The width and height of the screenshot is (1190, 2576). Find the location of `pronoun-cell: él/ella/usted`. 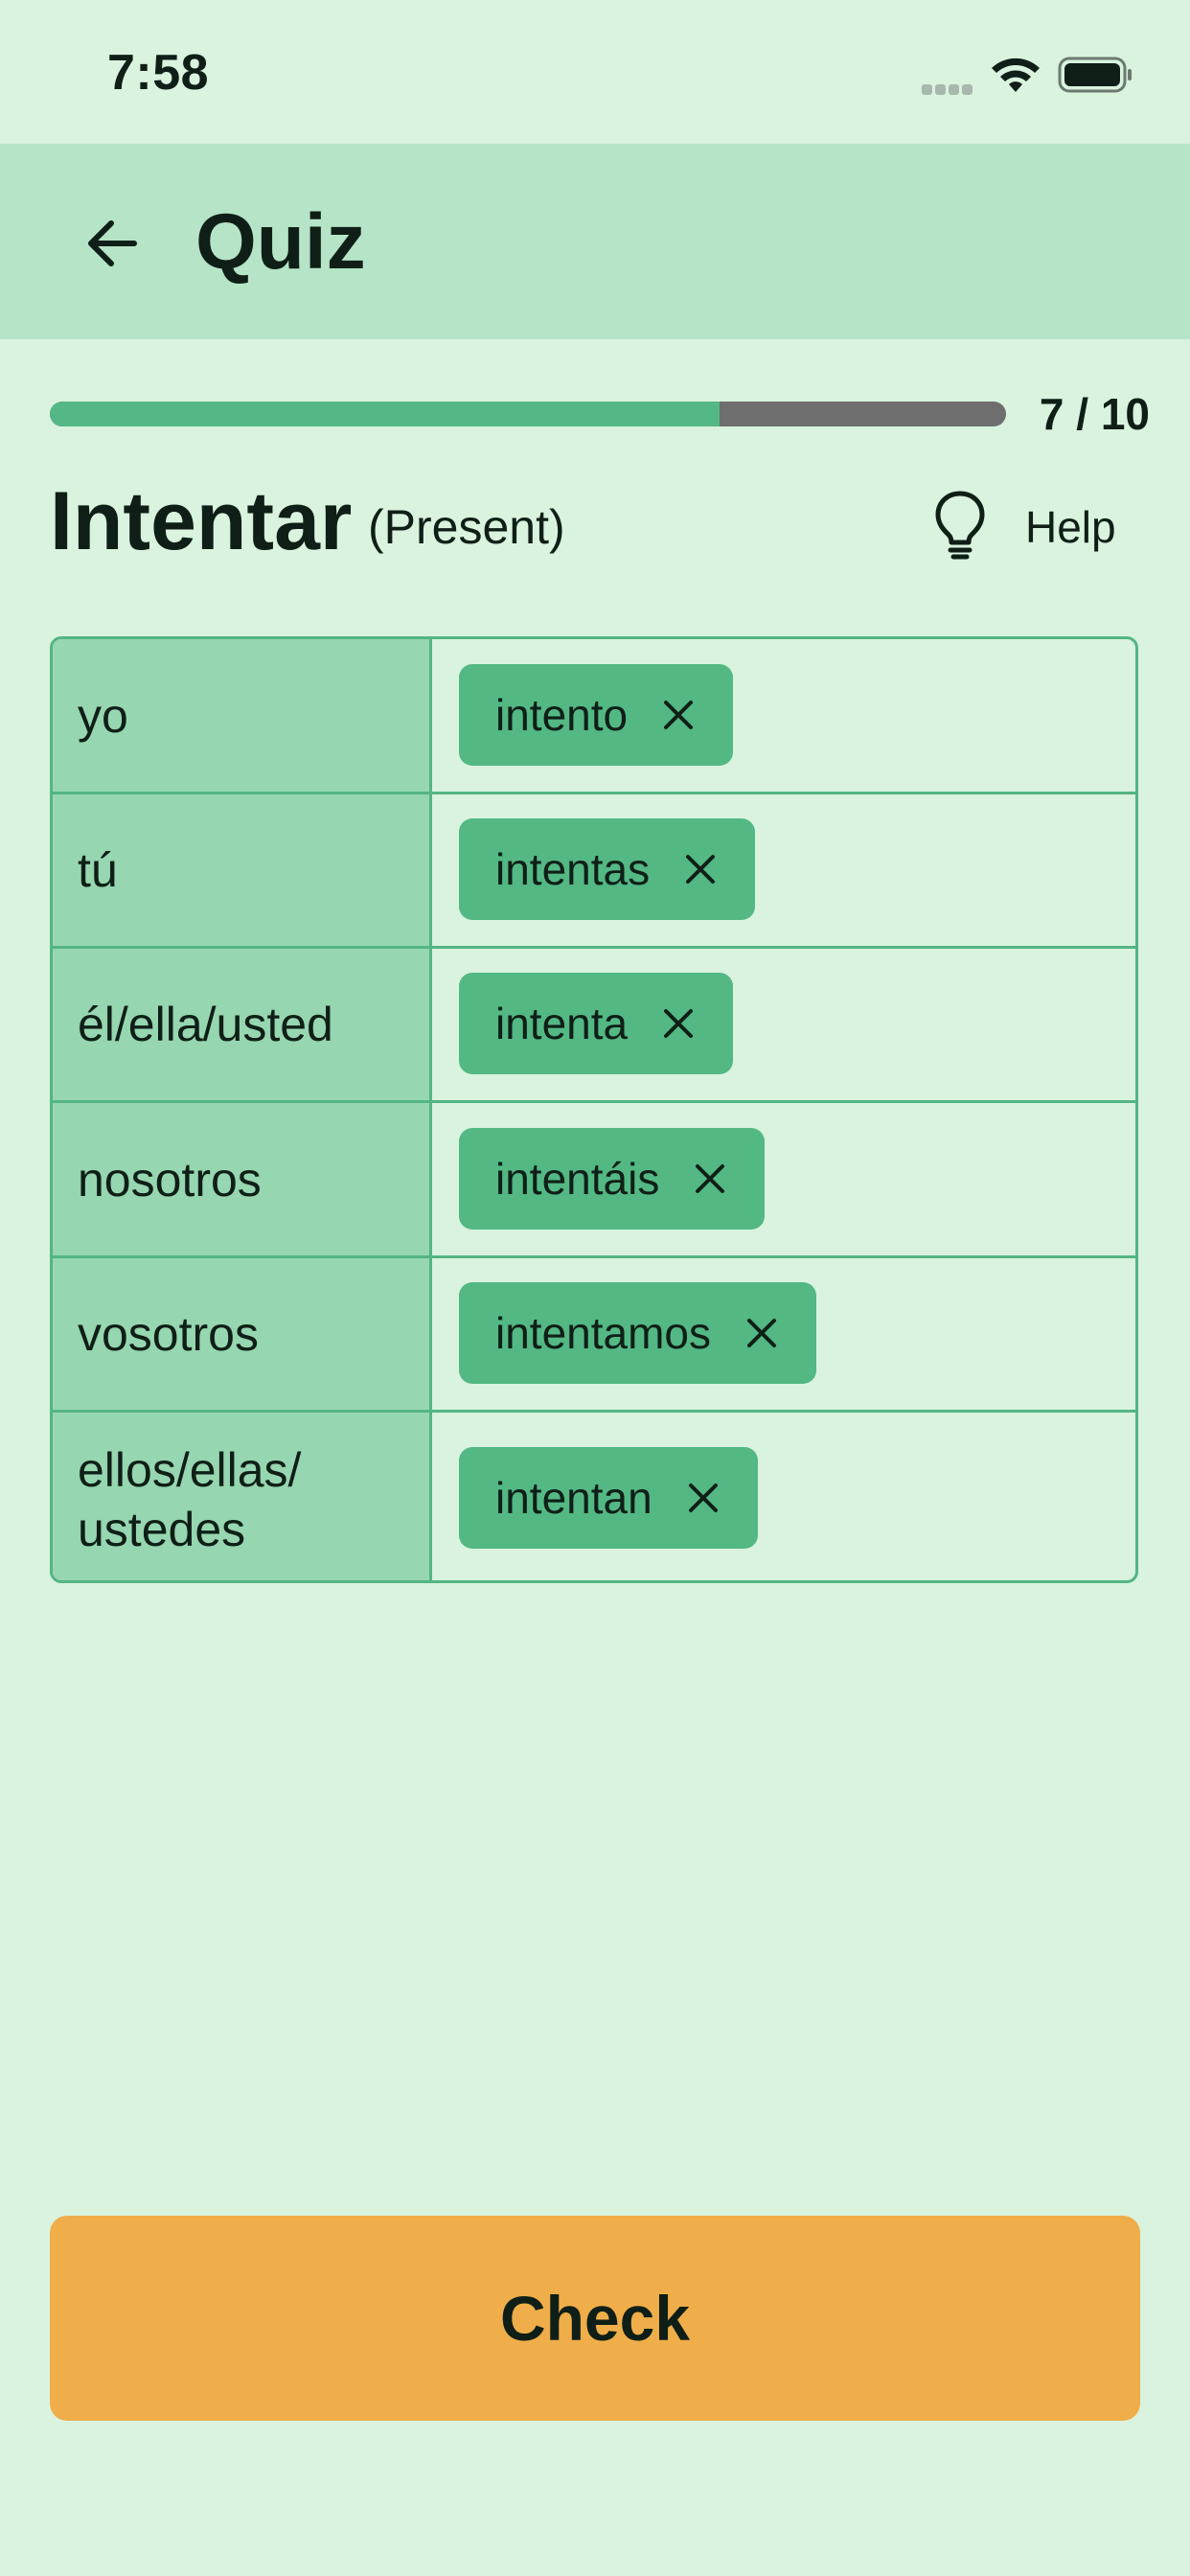

pronoun-cell: él/ella/usted is located at coordinates (243, 1024).